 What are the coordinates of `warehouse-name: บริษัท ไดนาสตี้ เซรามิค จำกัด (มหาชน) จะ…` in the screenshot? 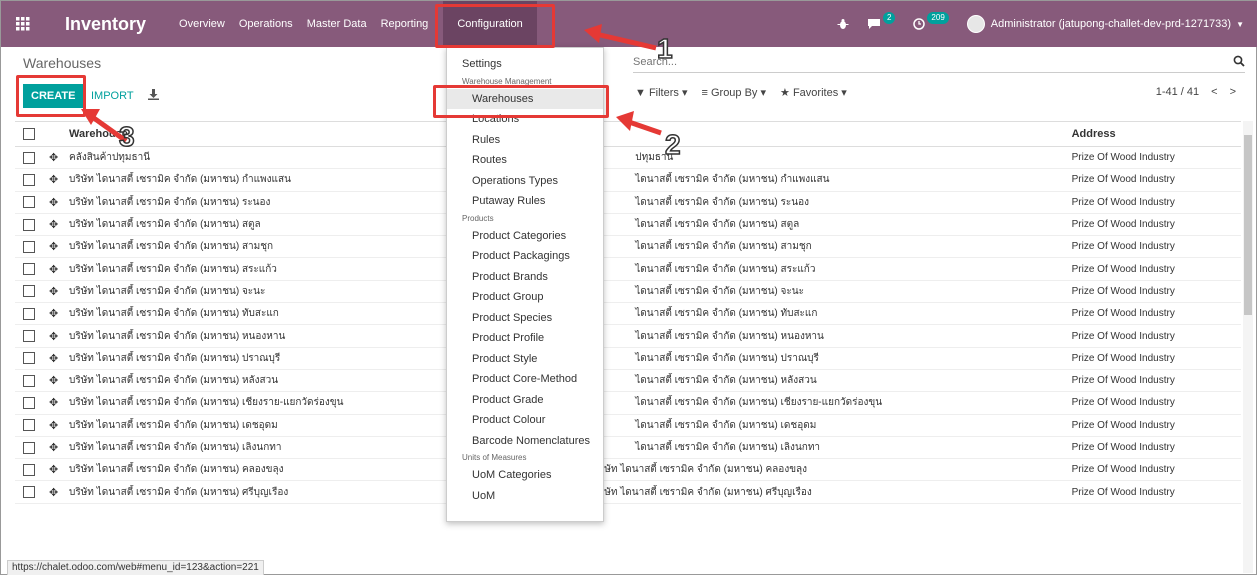 It's located at (167, 291).